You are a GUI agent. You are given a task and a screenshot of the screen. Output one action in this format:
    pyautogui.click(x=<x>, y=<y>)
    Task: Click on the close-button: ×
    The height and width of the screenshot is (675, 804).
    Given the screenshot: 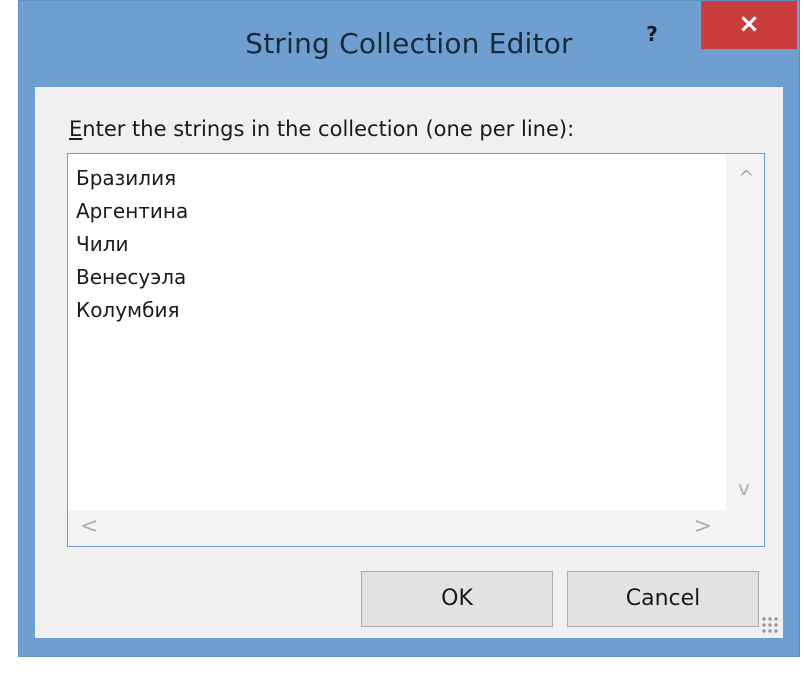 What is the action you would take?
    pyautogui.click(x=749, y=25)
    